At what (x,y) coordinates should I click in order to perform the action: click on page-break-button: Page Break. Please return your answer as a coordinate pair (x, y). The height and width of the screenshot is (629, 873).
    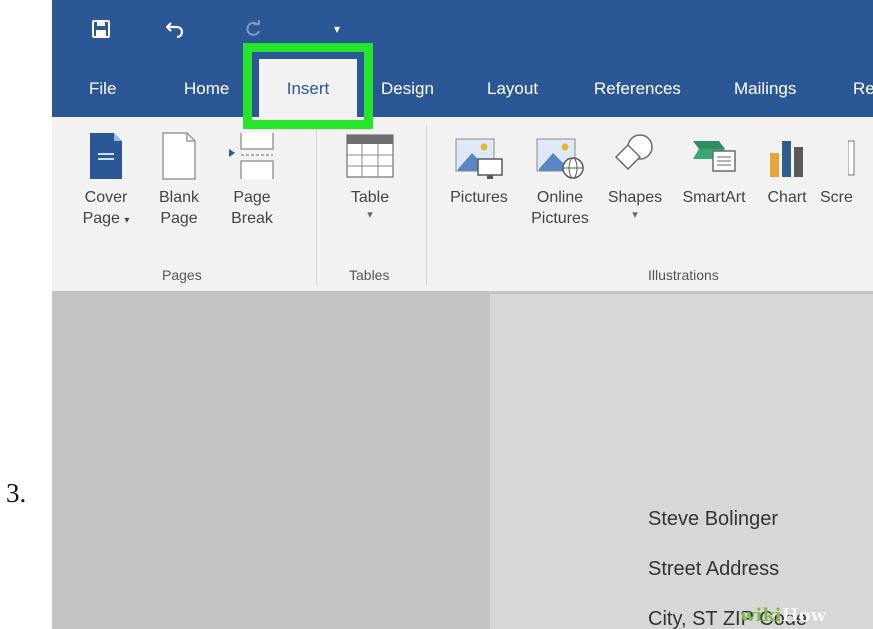
    Looking at the image, I should click on (252, 180).